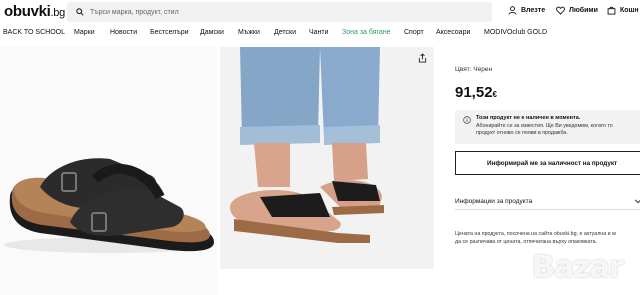 This screenshot has width=640, height=295. What do you see at coordinates (366, 32) in the screenshot?
I see `nav-item-running-zone: Зона за бягане` at bounding box center [366, 32].